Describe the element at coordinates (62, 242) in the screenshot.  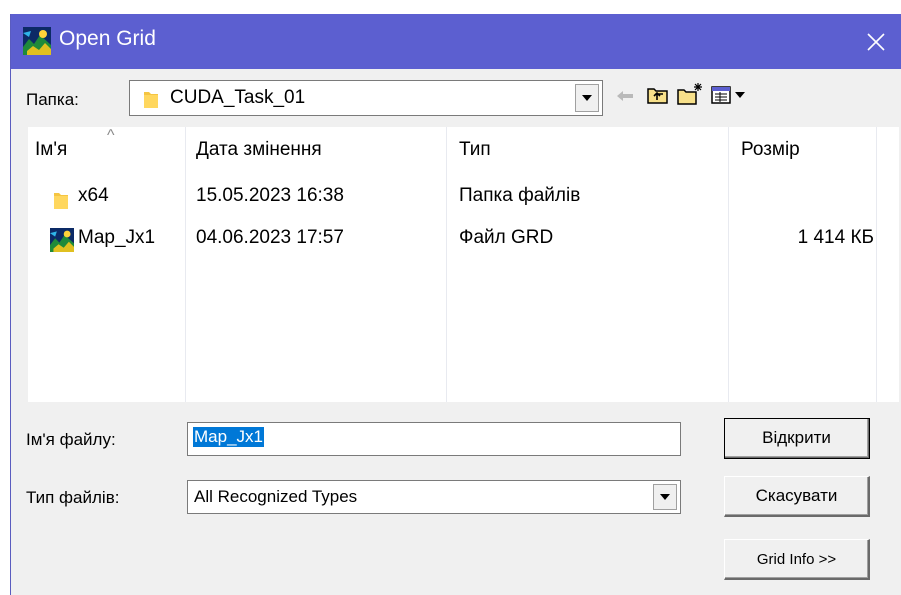
I see `grid-file-icon` at that location.